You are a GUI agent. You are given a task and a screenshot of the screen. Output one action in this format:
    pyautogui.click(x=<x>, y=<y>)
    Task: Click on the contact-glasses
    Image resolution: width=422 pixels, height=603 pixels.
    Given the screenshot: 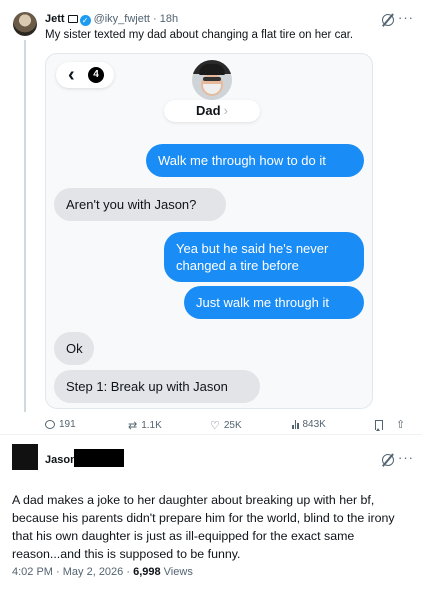 What is the action you would take?
    pyautogui.click(x=212, y=79)
    